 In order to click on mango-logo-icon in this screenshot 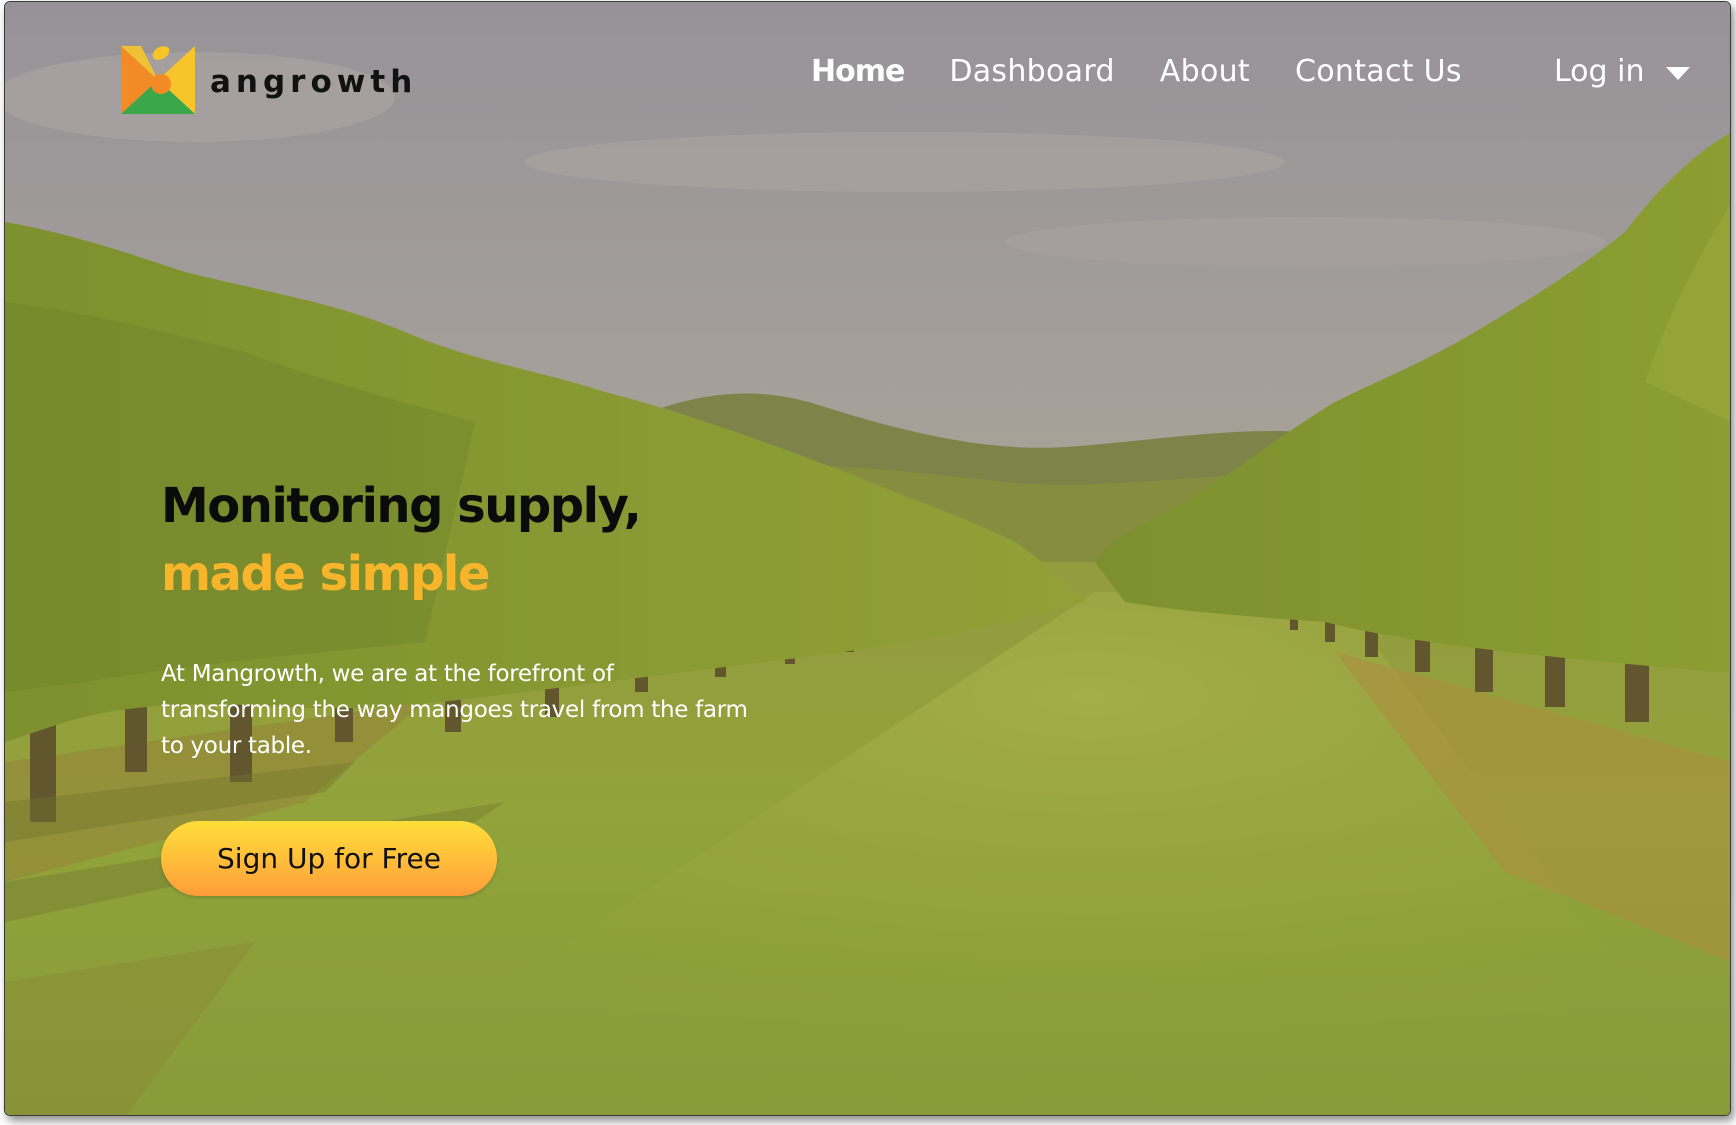, I will do `click(158, 80)`.